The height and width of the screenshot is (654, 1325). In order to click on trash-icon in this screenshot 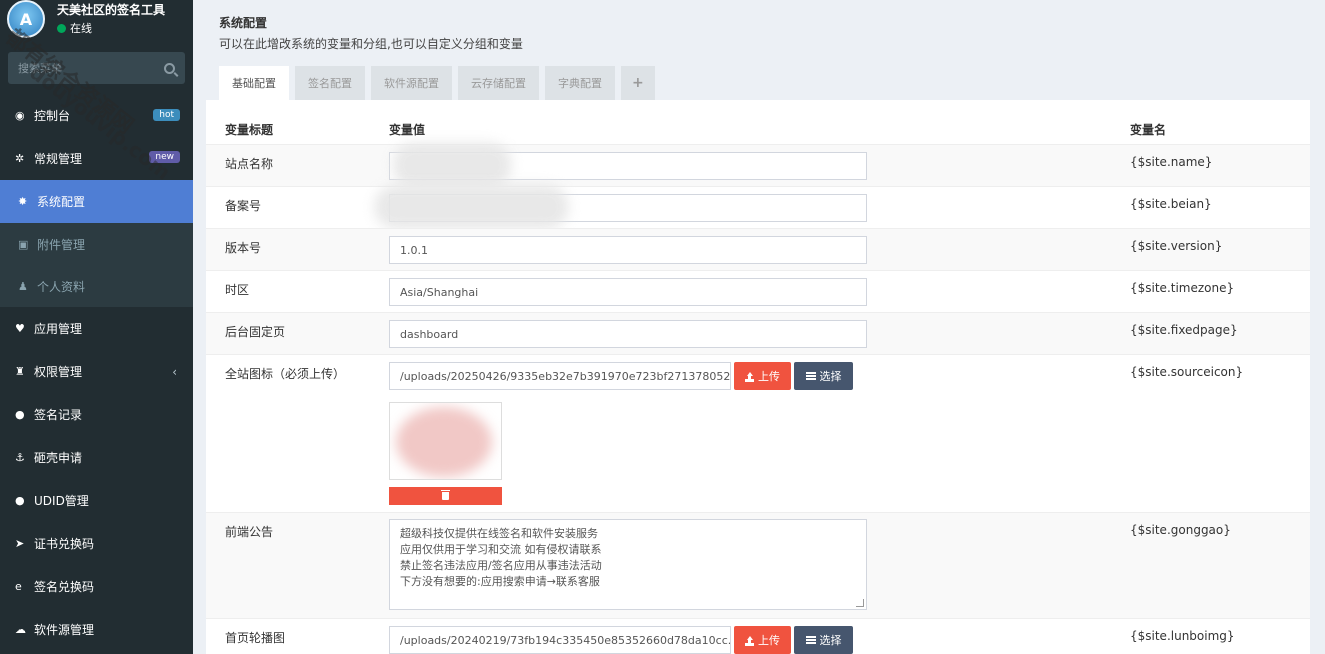, I will do `click(445, 495)`.